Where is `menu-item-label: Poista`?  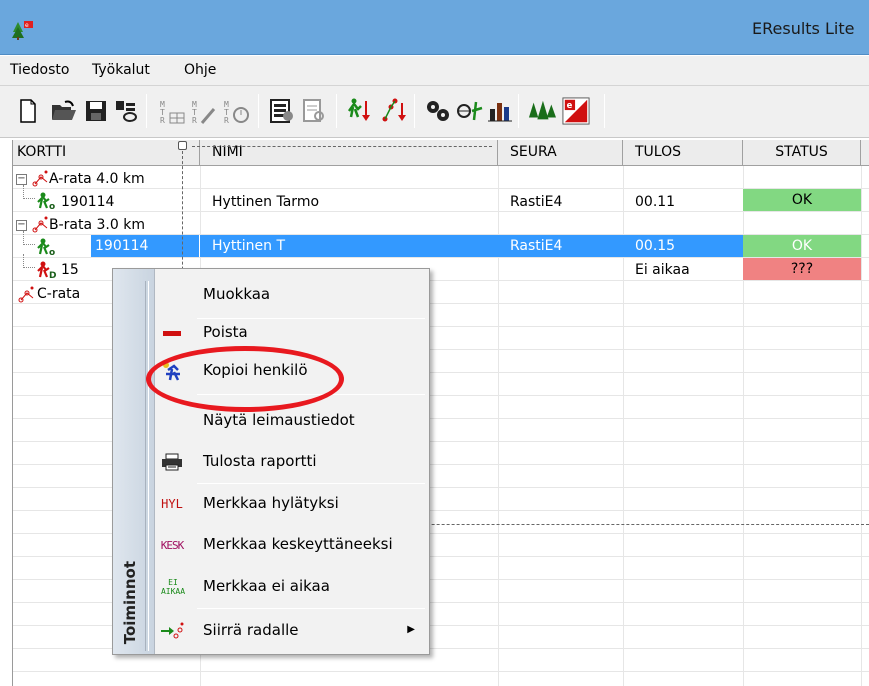 menu-item-label: Poista is located at coordinates (225, 332).